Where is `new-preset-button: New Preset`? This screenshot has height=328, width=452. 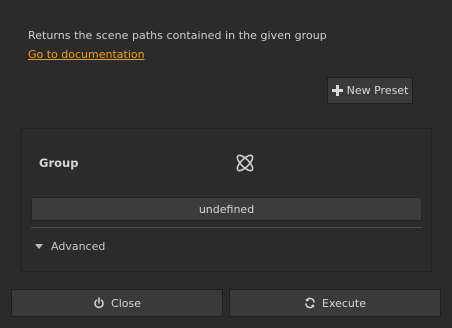 new-preset-button: New Preset is located at coordinates (370, 90).